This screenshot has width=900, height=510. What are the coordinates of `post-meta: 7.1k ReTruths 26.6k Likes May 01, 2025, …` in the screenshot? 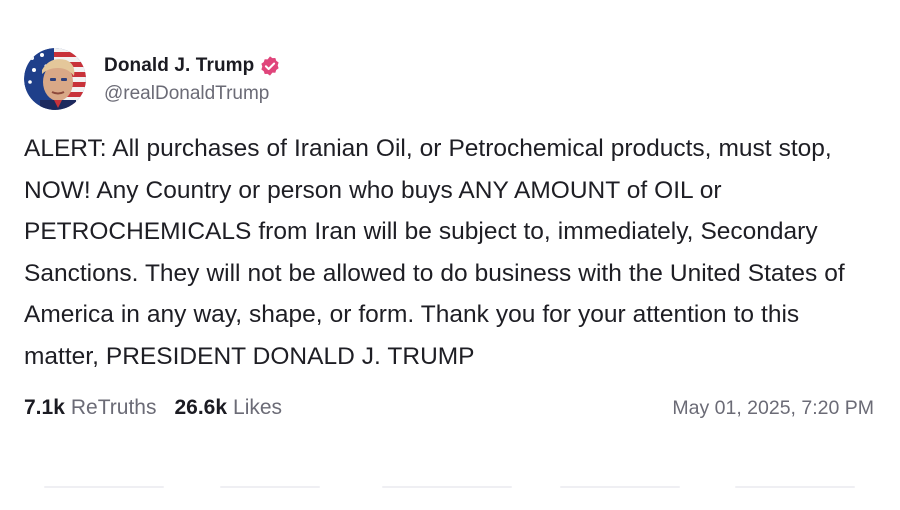 It's located at (452, 408).